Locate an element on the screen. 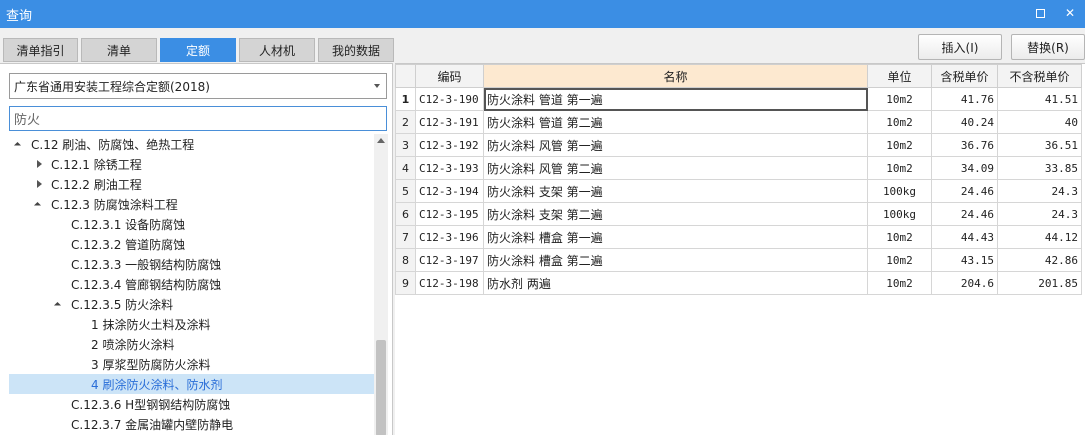 The image size is (1085, 435). tab-my-data: 我的数据 is located at coordinates (356, 50).